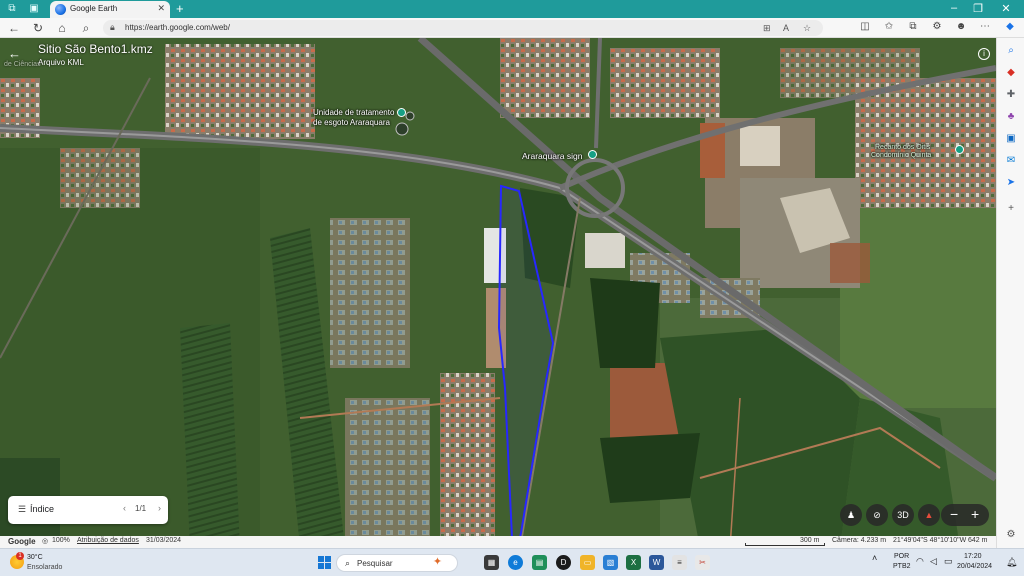 This screenshot has width=1024, height=576. What do you see at coordinates (865, 26) in the screenshot?
I see `split-screen-icon: ◫` at bounding box center [865, 26].